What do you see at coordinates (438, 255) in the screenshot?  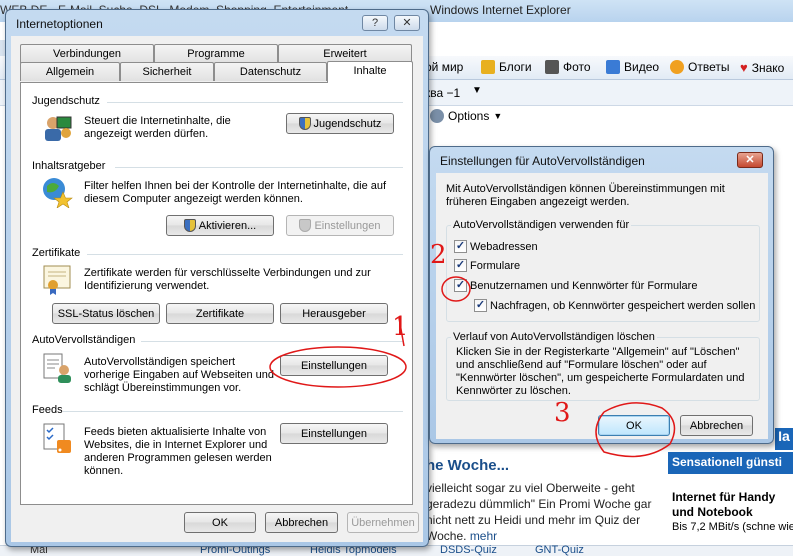 I see `annotation-number-2: 2` at bounding box center [438, 255].